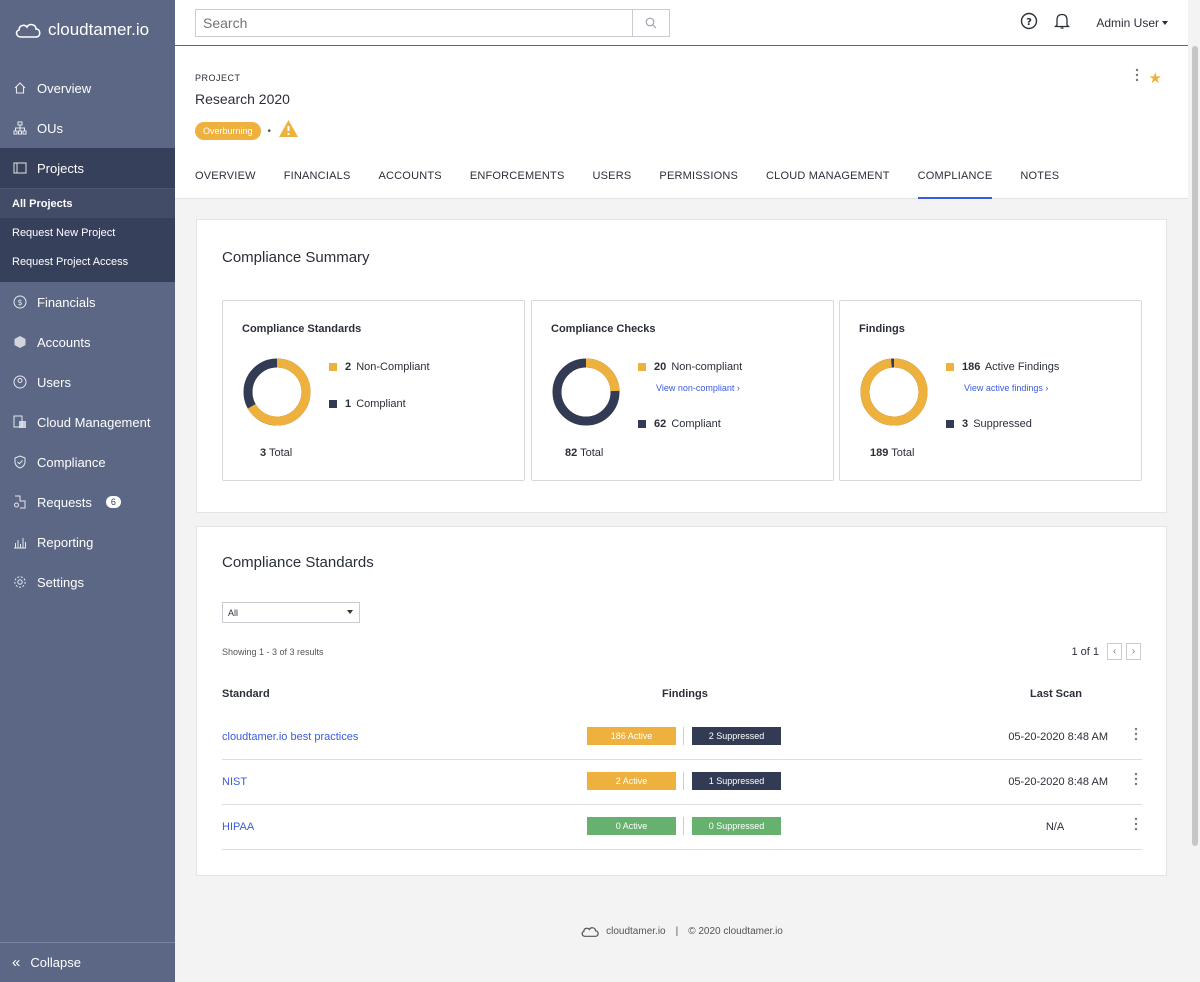 The image size is (1200, 982). I want to click on sidebar-item-accounts: Accounts, so click(87, 342).